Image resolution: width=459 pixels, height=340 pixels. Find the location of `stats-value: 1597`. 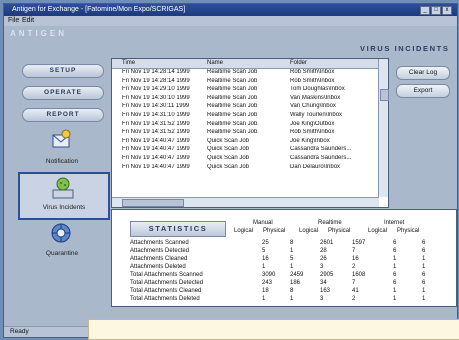

stats-value: 1597 is located at coordinates (359, 243).